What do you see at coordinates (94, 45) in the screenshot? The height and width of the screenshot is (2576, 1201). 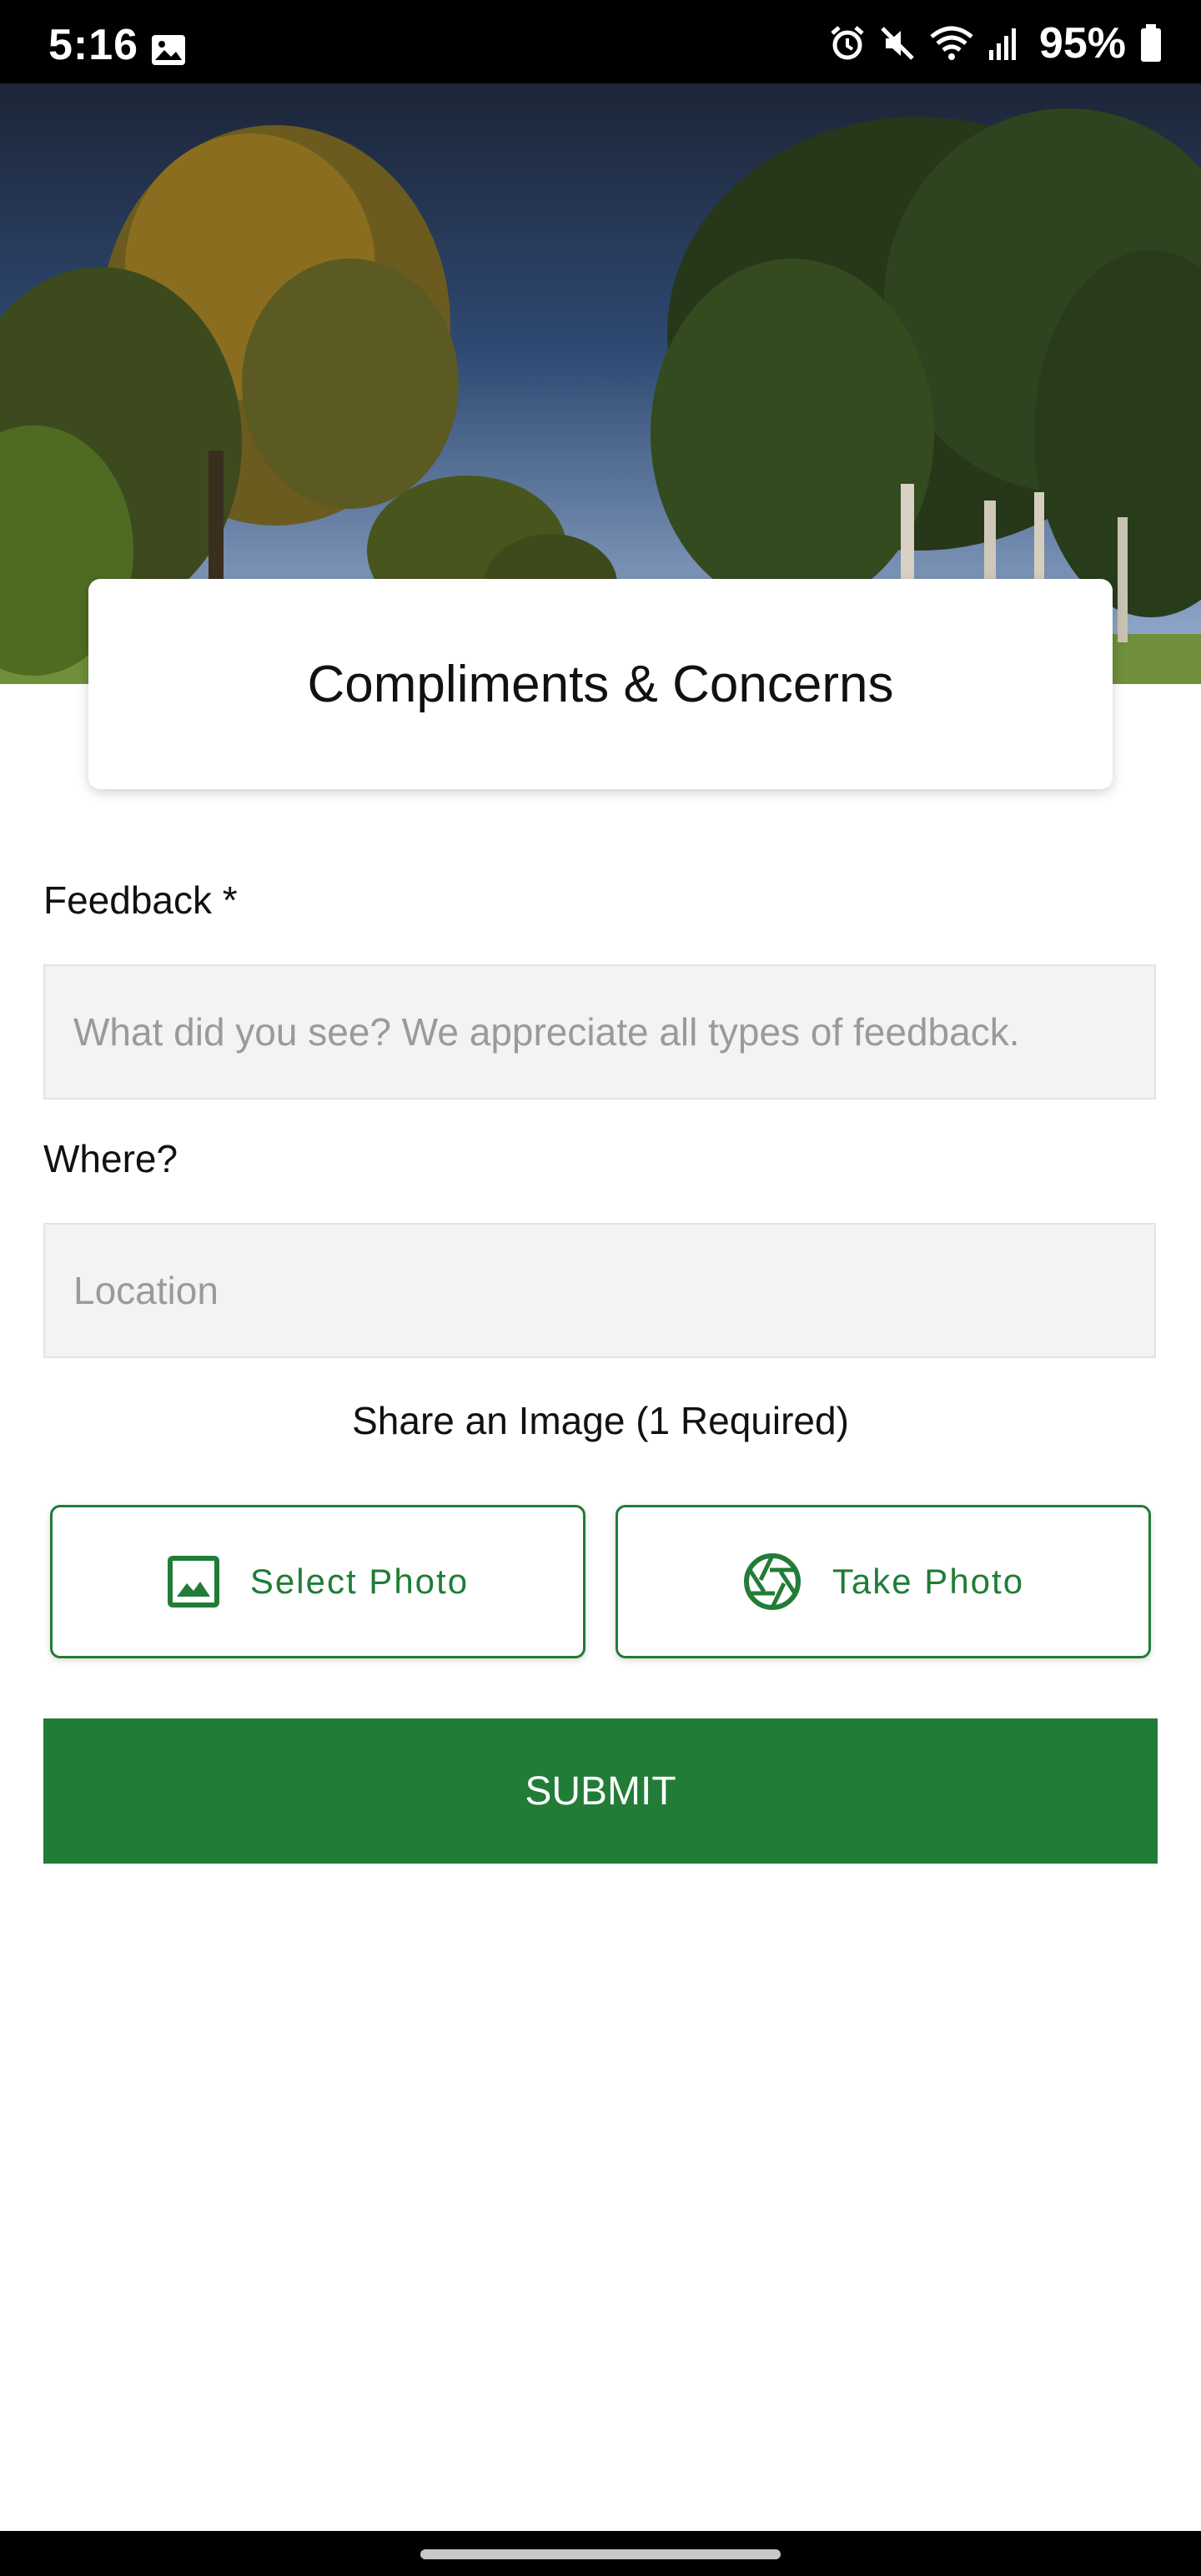 I see `status-time: 5:16` at bounding box center [94, 45].